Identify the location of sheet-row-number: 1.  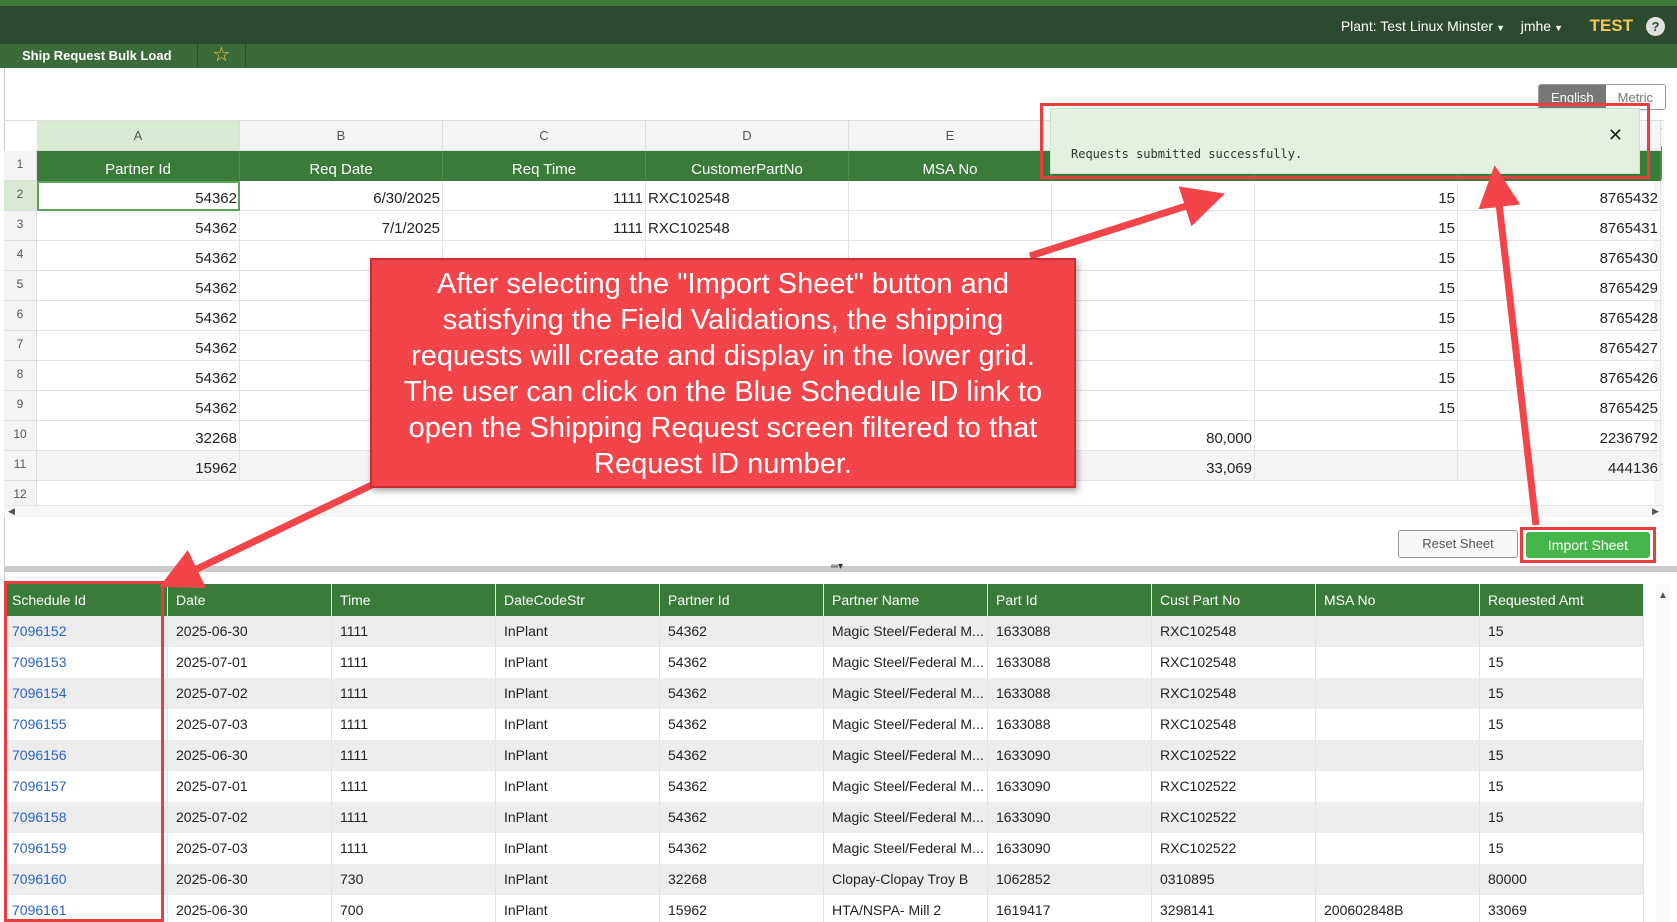
(20, 166).